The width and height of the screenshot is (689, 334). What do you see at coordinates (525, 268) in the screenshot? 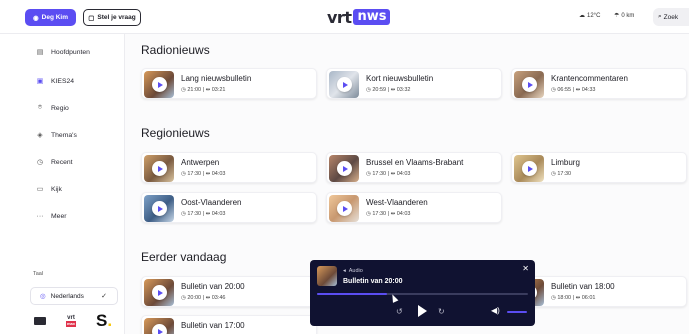
I see `close-icon: ✕` at bounding box center [525, 268].